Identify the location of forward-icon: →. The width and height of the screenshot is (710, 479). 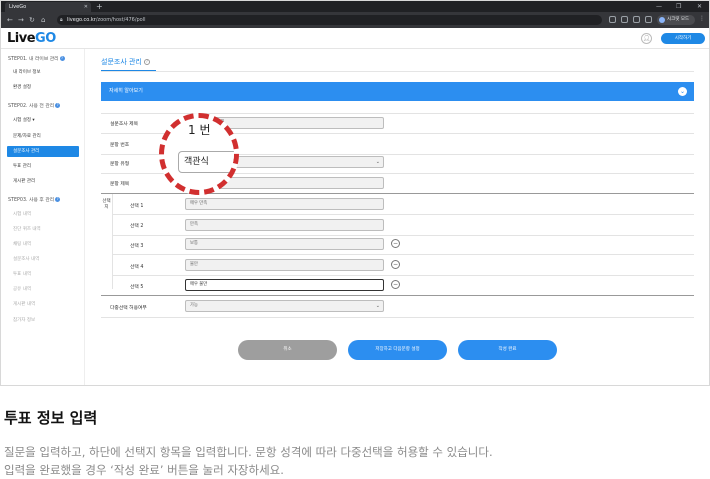
(21, 20).